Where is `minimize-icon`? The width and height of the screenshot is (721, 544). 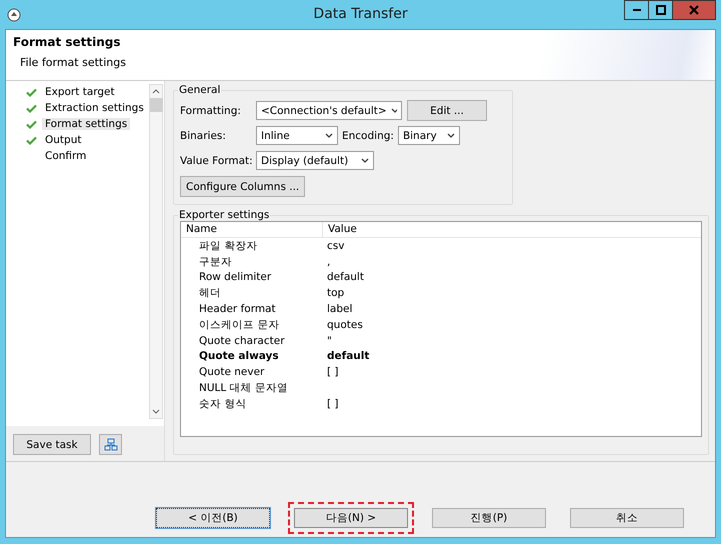 minimize-icon is located at coordinates (636, 10).